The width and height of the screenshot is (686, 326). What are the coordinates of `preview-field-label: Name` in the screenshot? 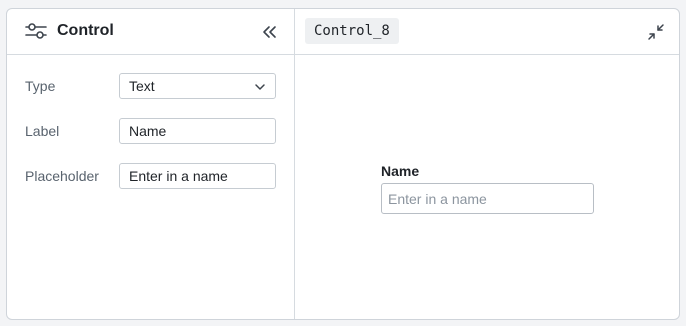 It's located at (400, 171).